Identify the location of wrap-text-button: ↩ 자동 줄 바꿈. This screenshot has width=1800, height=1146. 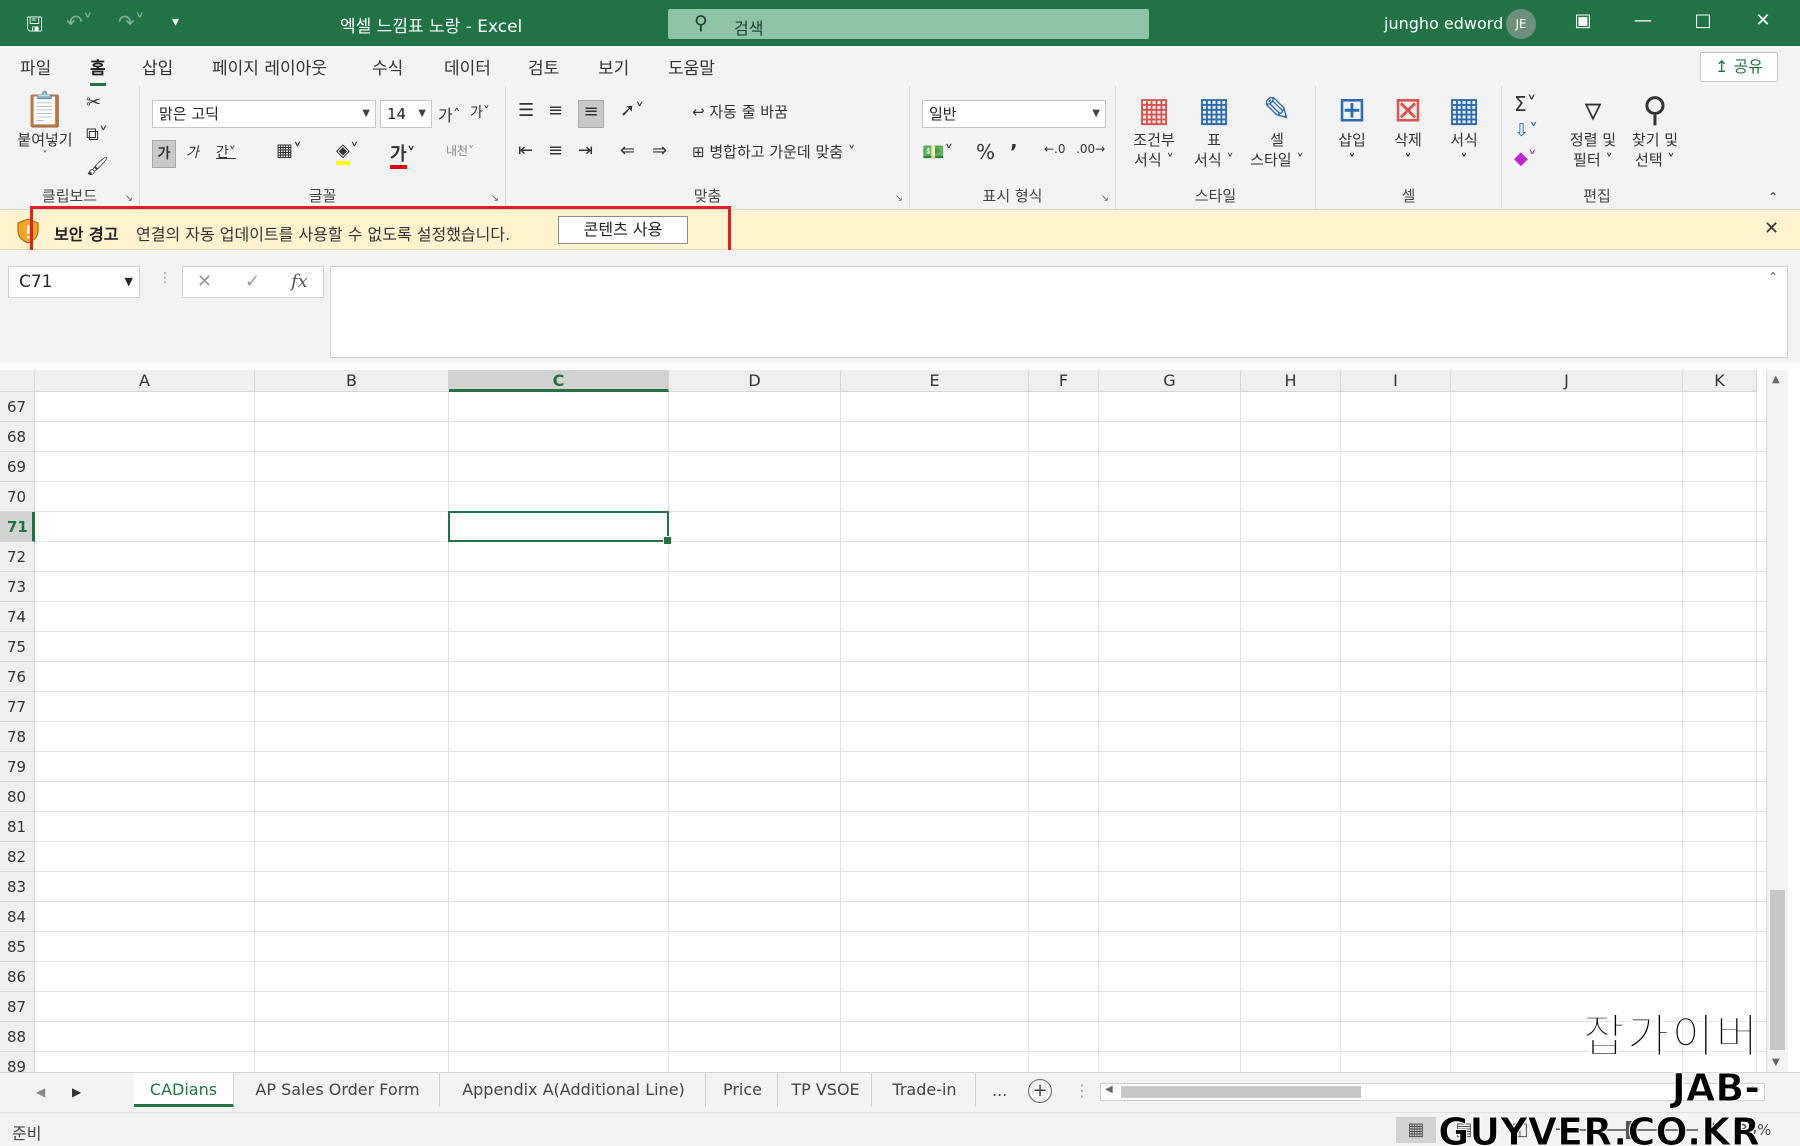
(740, 112).